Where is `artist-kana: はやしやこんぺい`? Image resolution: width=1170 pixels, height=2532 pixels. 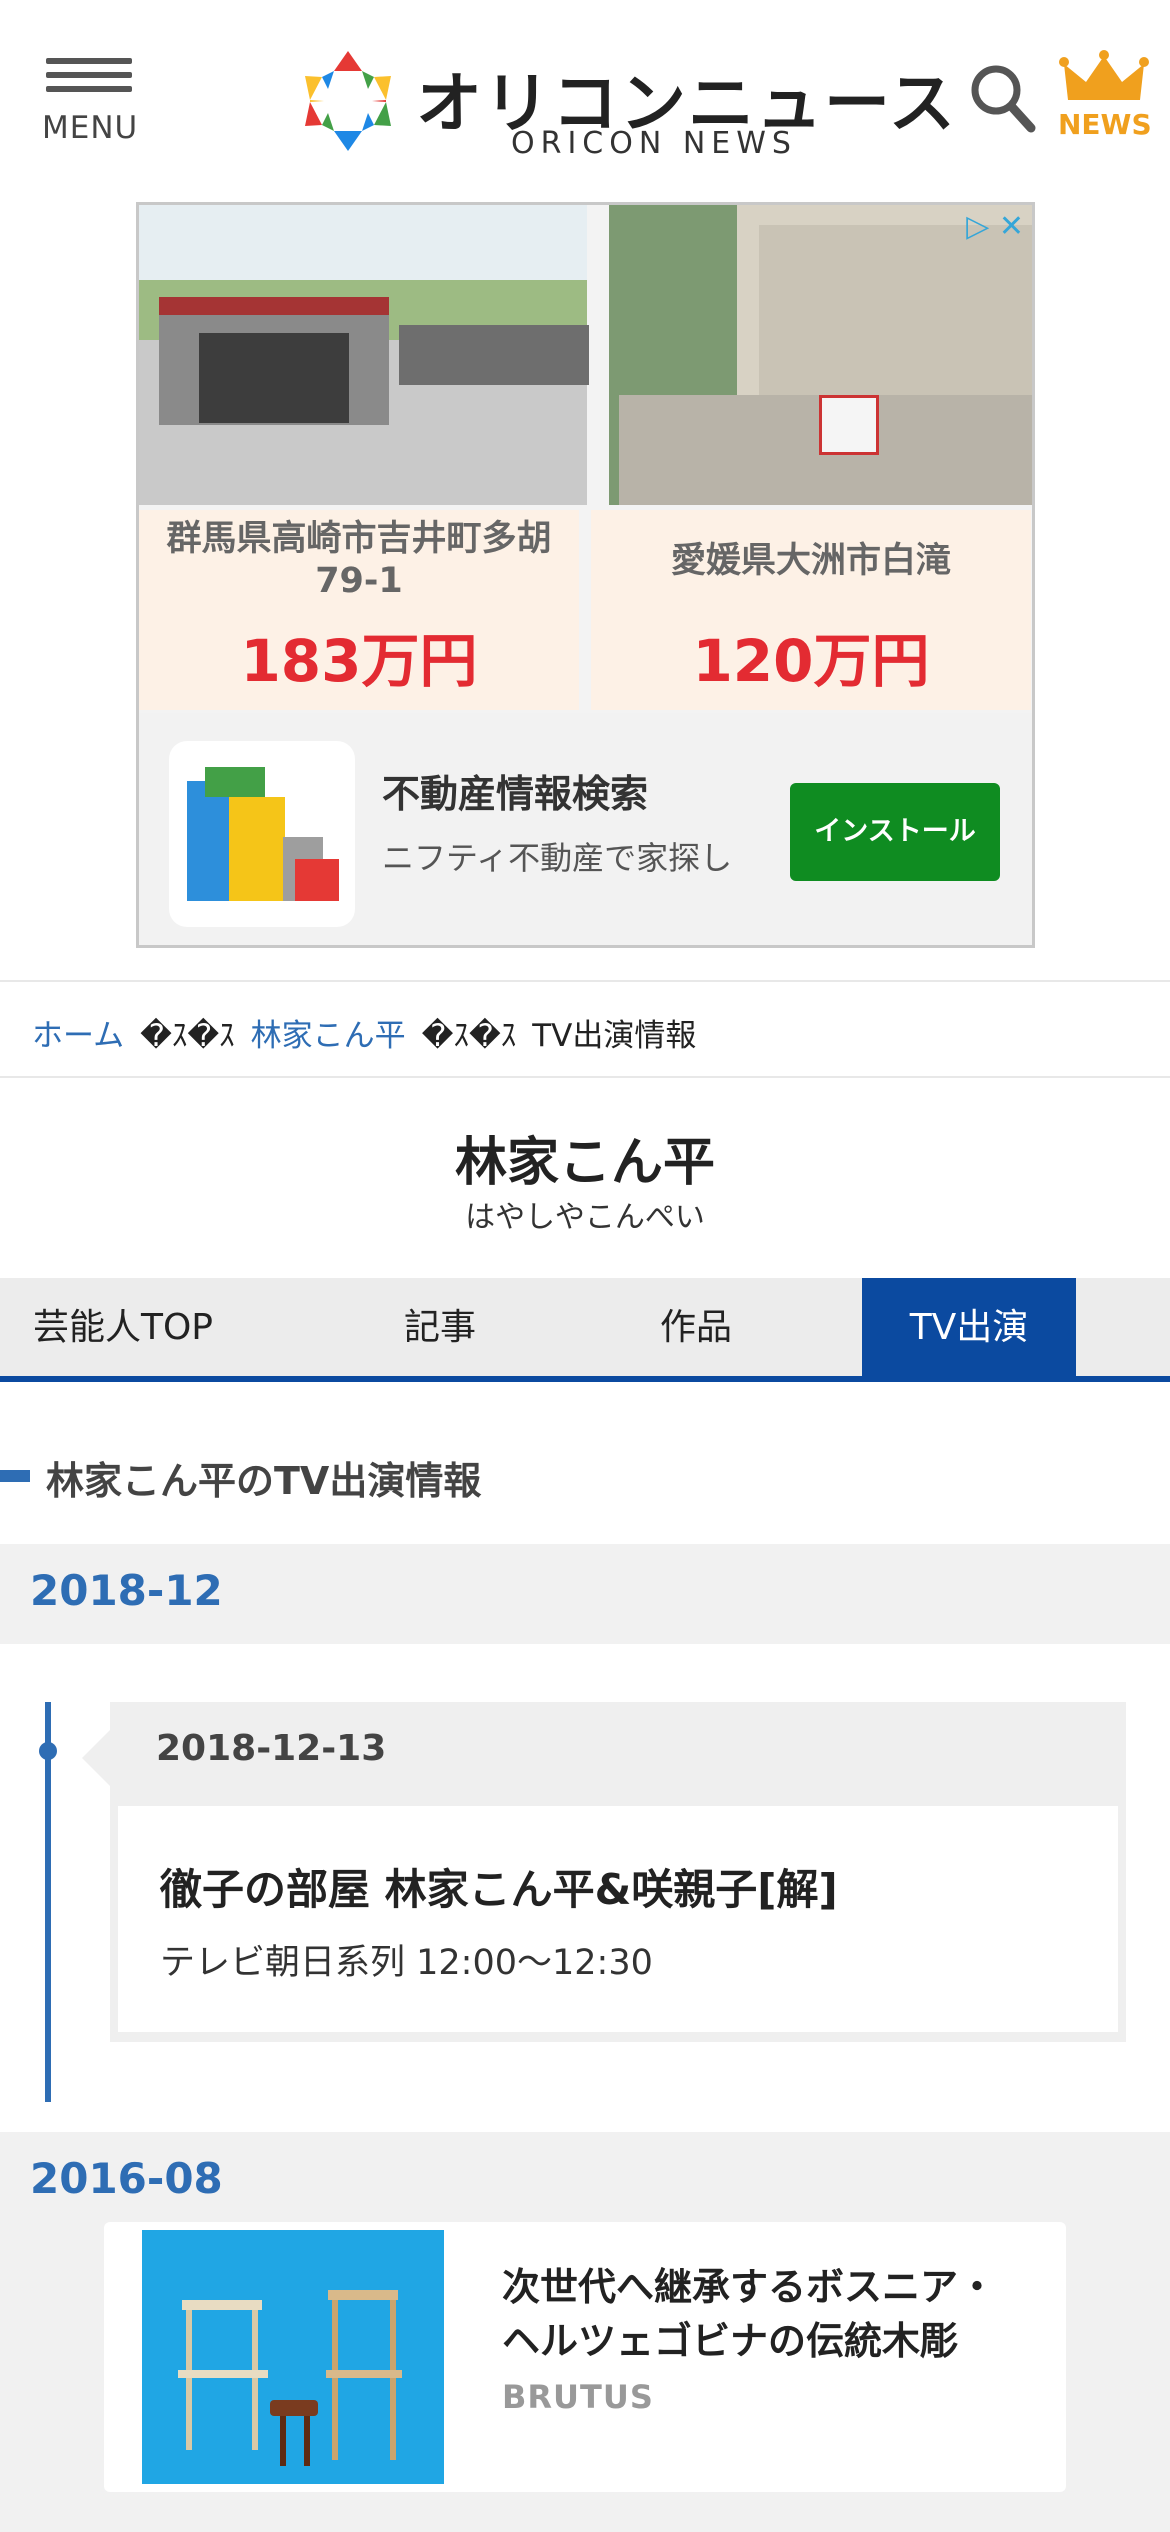 artist-kana: はやしやこんぺい is located at coordinates (585, 1217).